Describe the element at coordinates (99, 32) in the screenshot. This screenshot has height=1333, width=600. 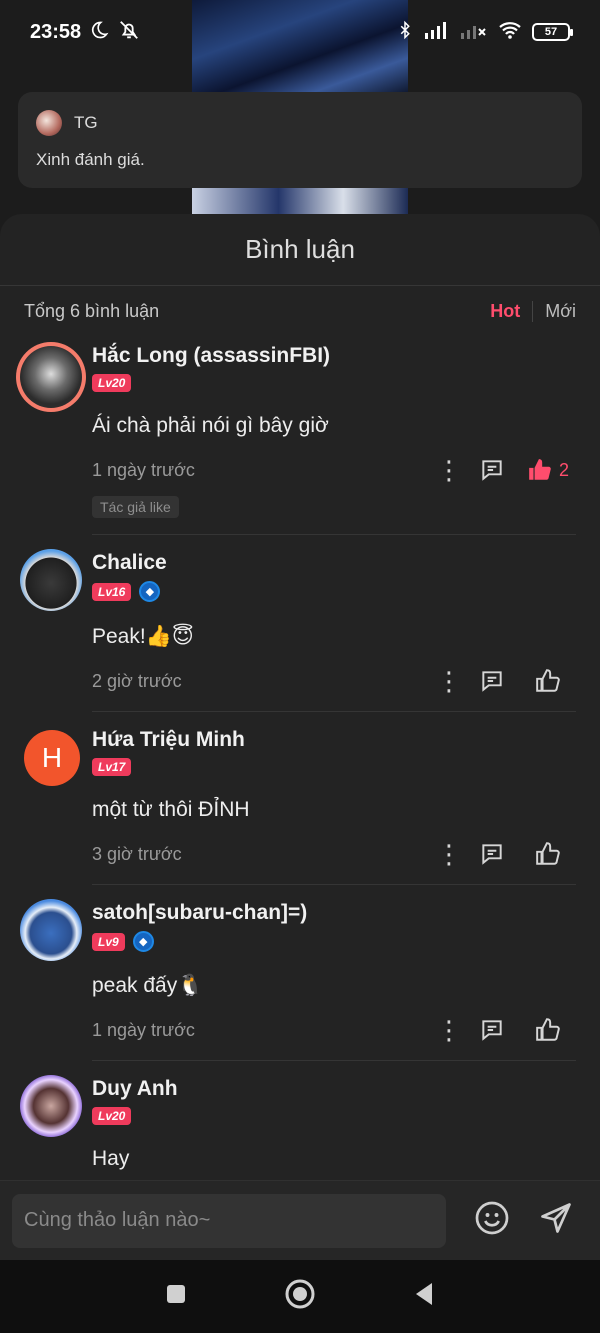
I see `moon-icon` at that location.